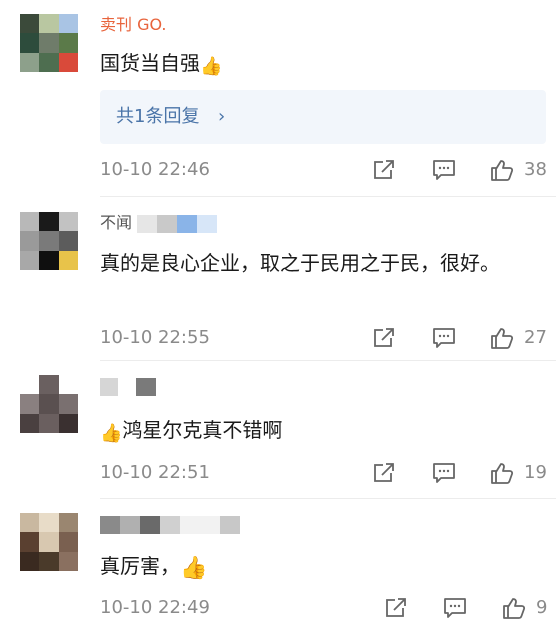  I want to click on comment-text-content: 鸿星尔克真不错啊, so click(202, 430).